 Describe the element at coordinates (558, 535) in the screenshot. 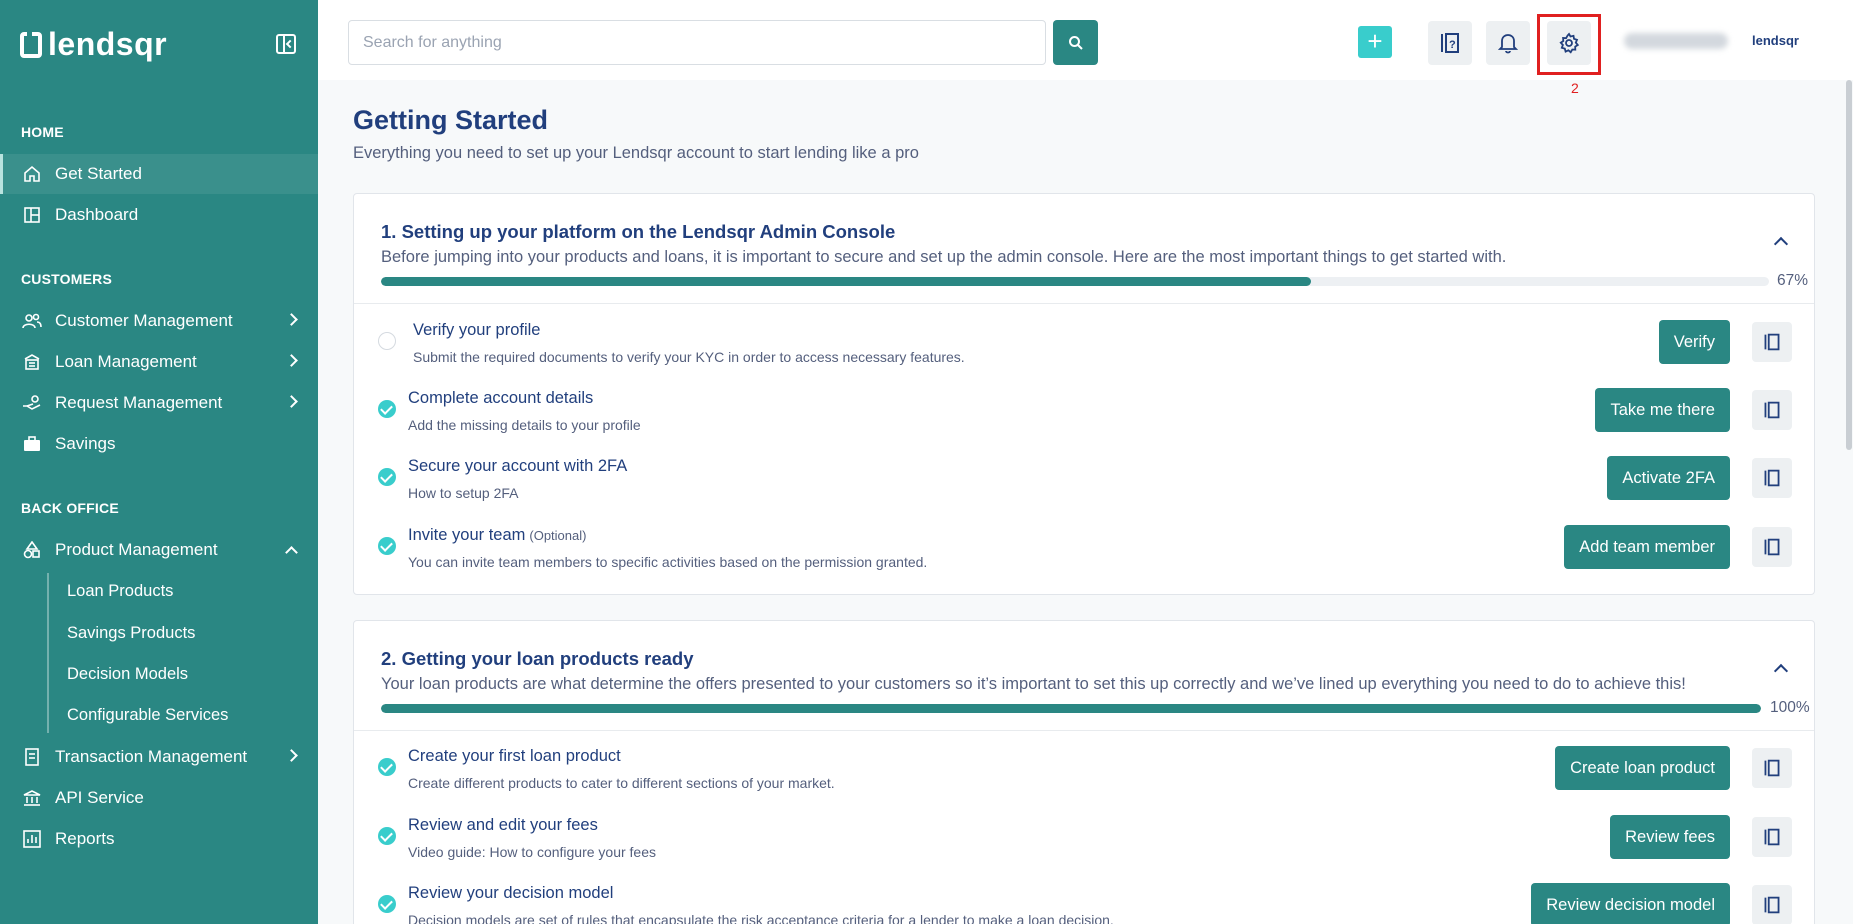

I see `optional-tag: (Optional)` at that location.